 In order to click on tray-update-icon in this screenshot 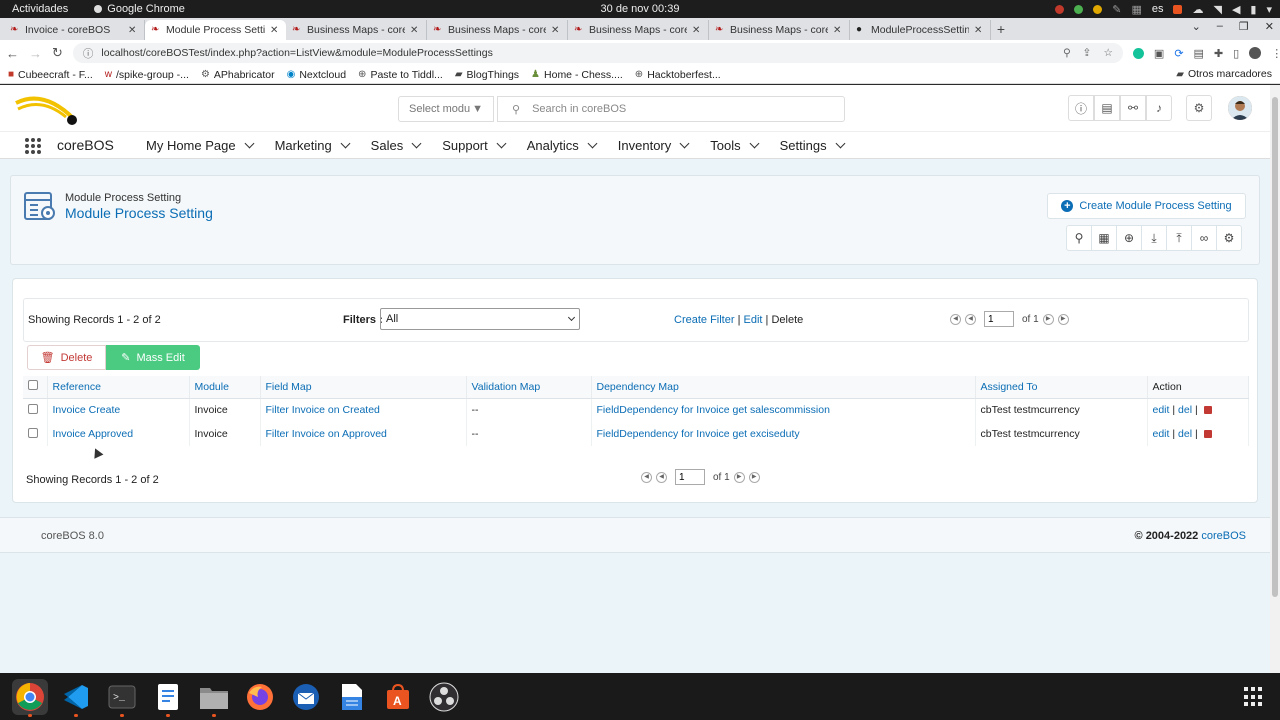, I will do `click(1178, 9)`.